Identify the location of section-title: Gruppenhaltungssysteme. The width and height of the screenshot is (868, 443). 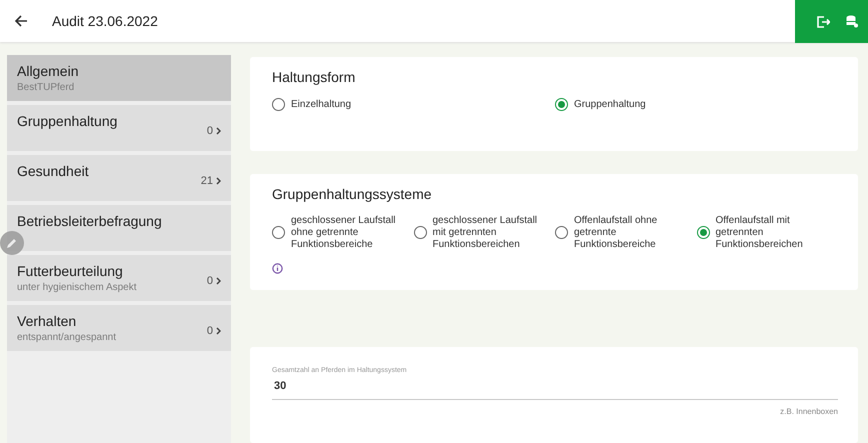
(352, 194).